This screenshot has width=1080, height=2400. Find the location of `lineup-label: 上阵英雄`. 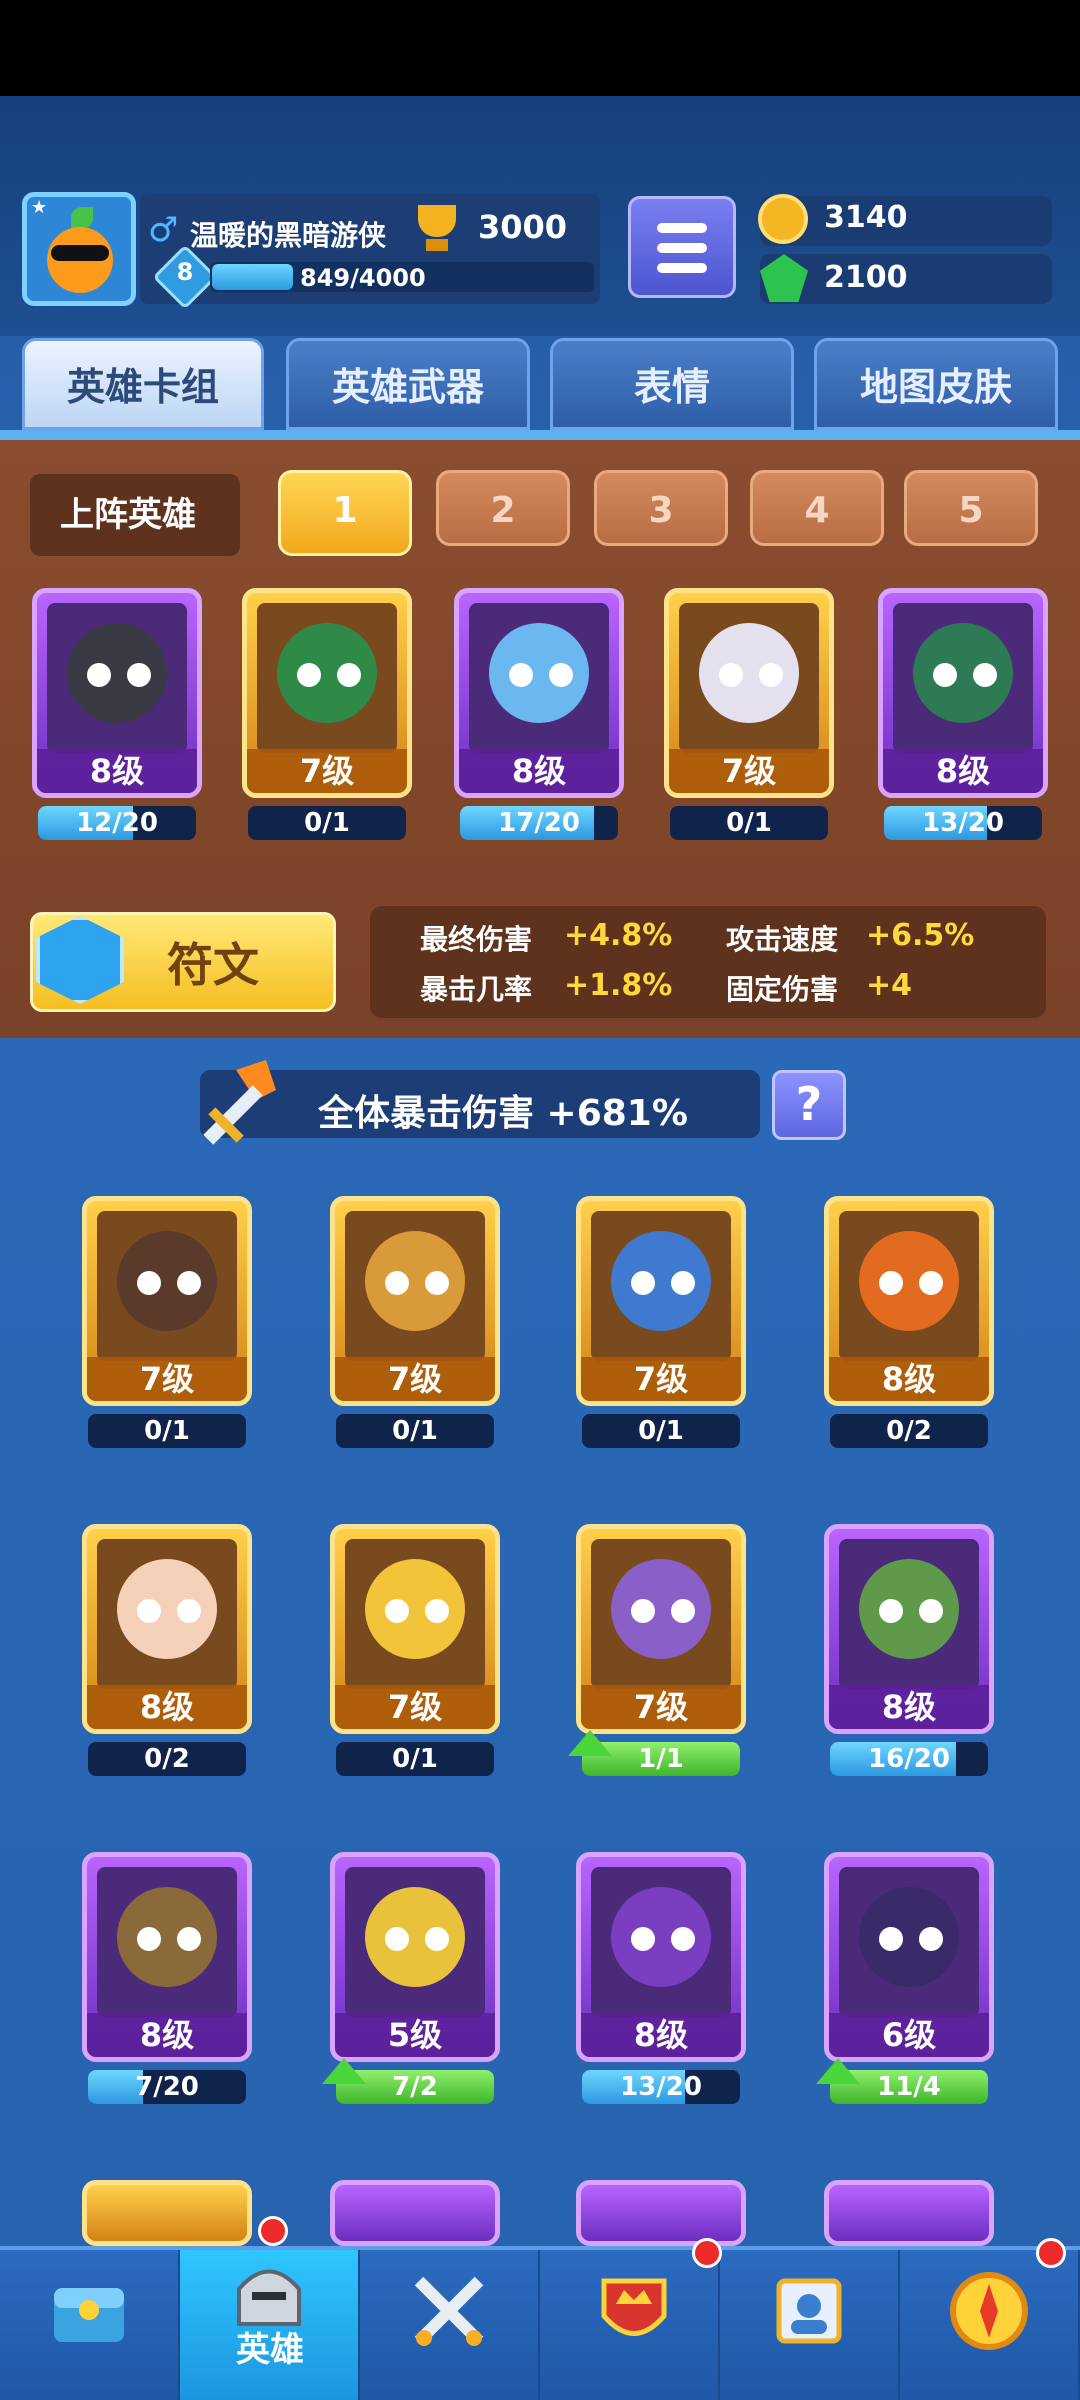

lineup-label: 上阵英雄 is located at coordinates (135, 515).